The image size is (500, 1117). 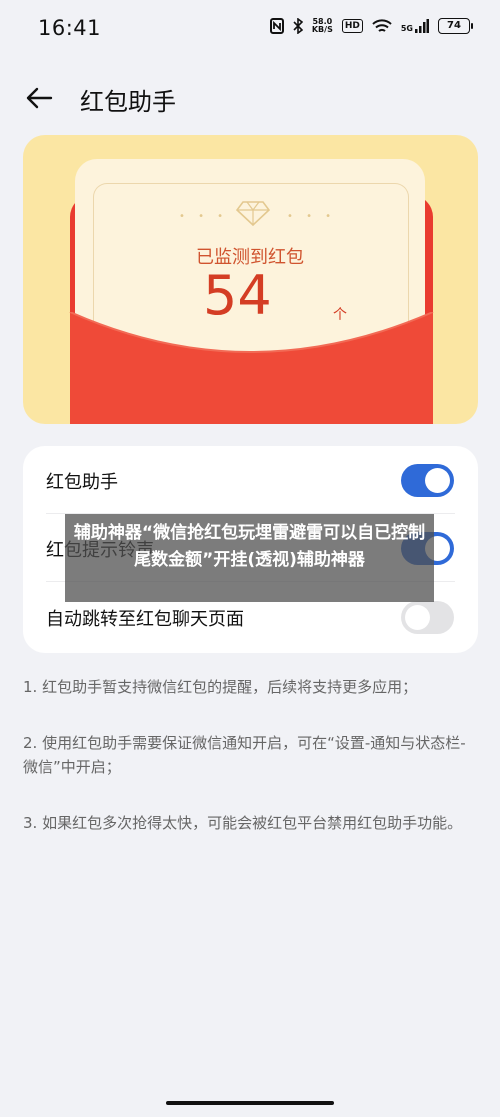 What do you see at coordinates (39, 98) in the screenshot?
I see `back-arrow-icon` at bounding box center [39, 98].